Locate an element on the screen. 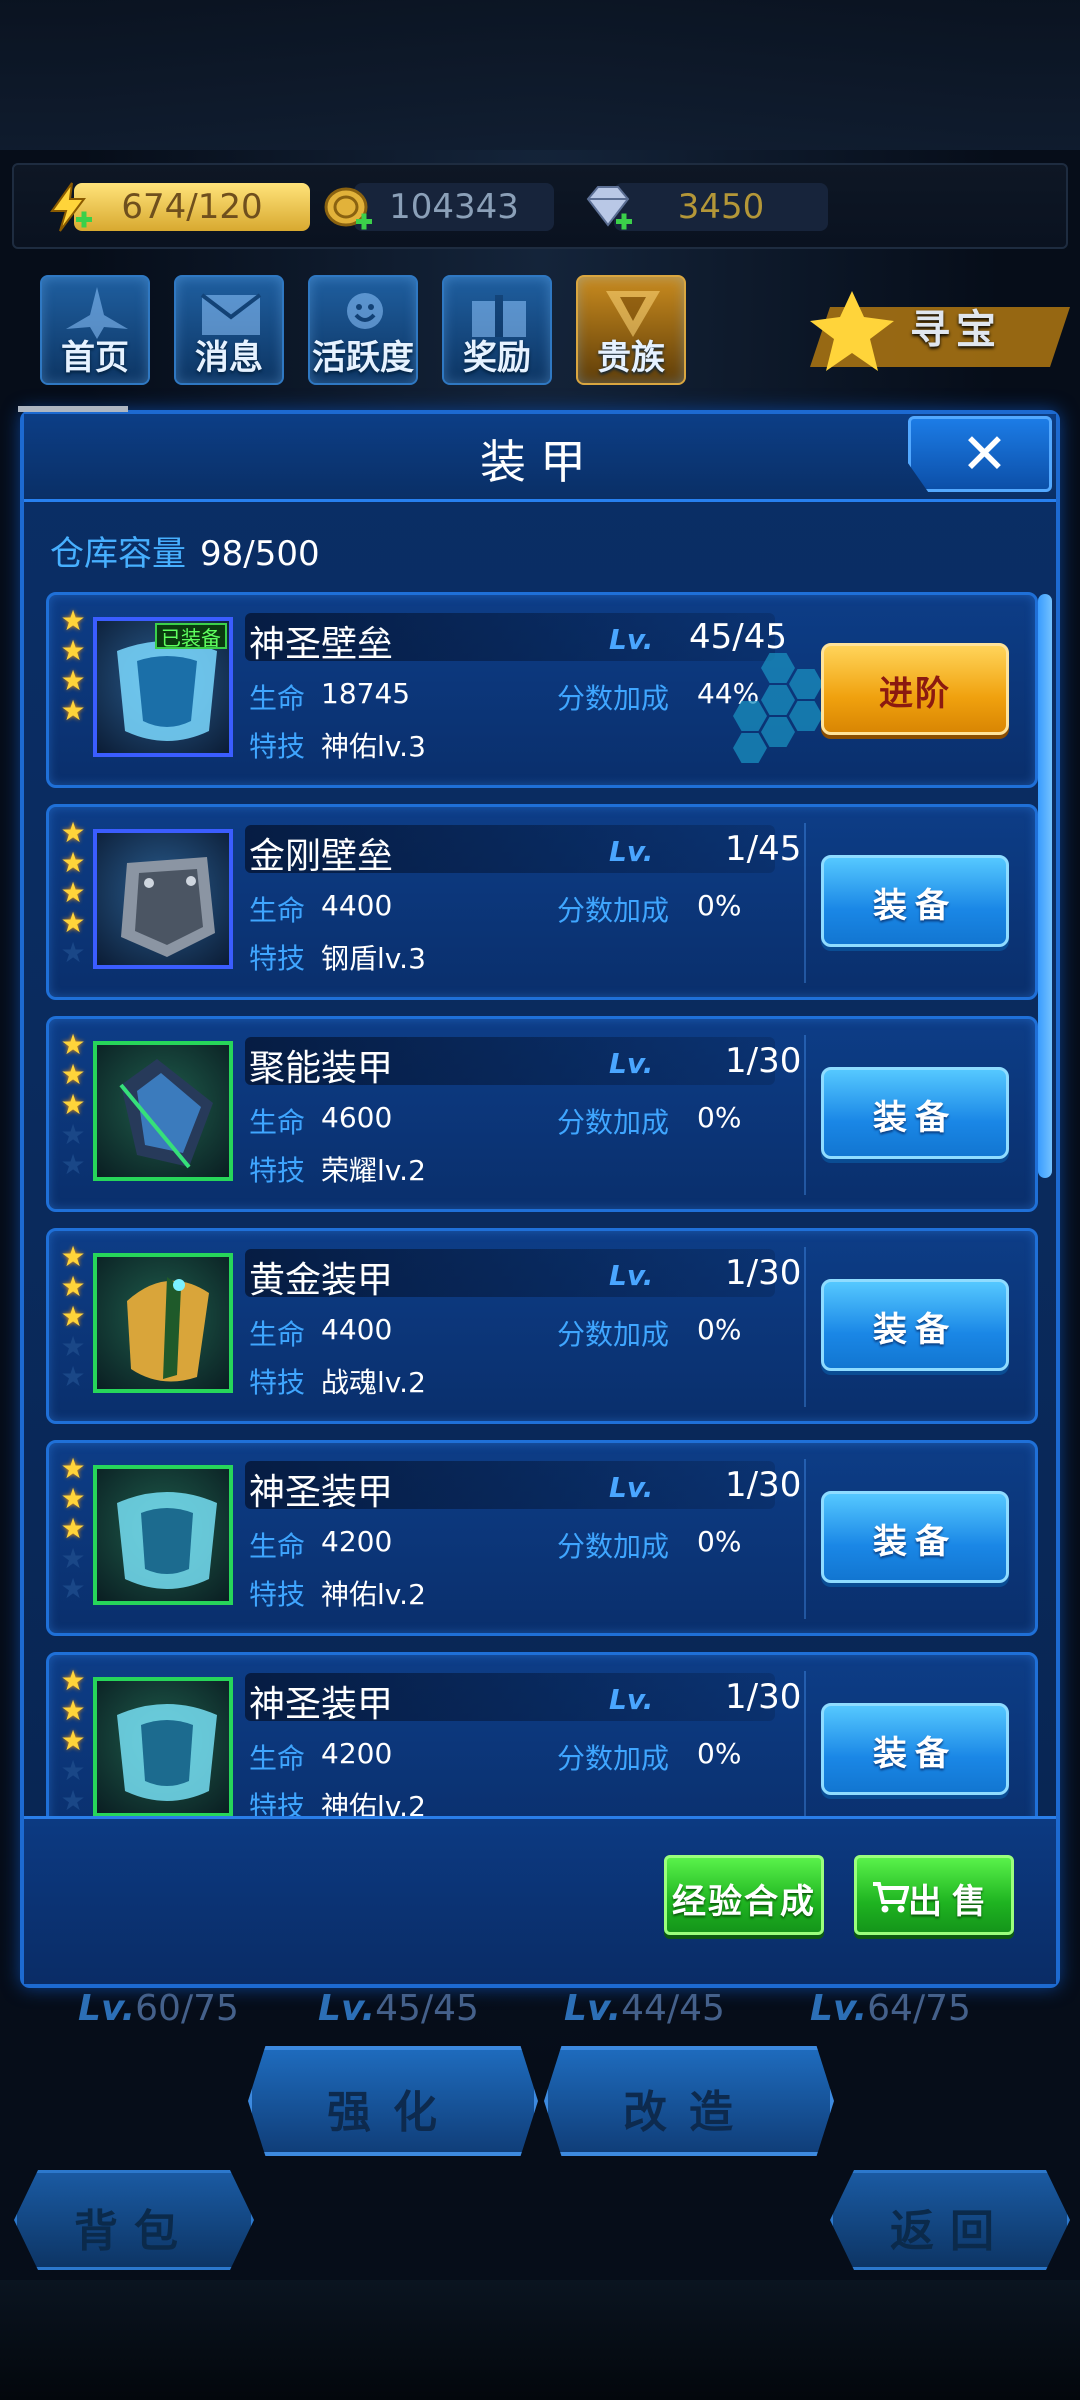 Image resolution: width=1080 pixels, height=2400 pixels. bag-button: 背包 is located at coordinates (134, 2220).